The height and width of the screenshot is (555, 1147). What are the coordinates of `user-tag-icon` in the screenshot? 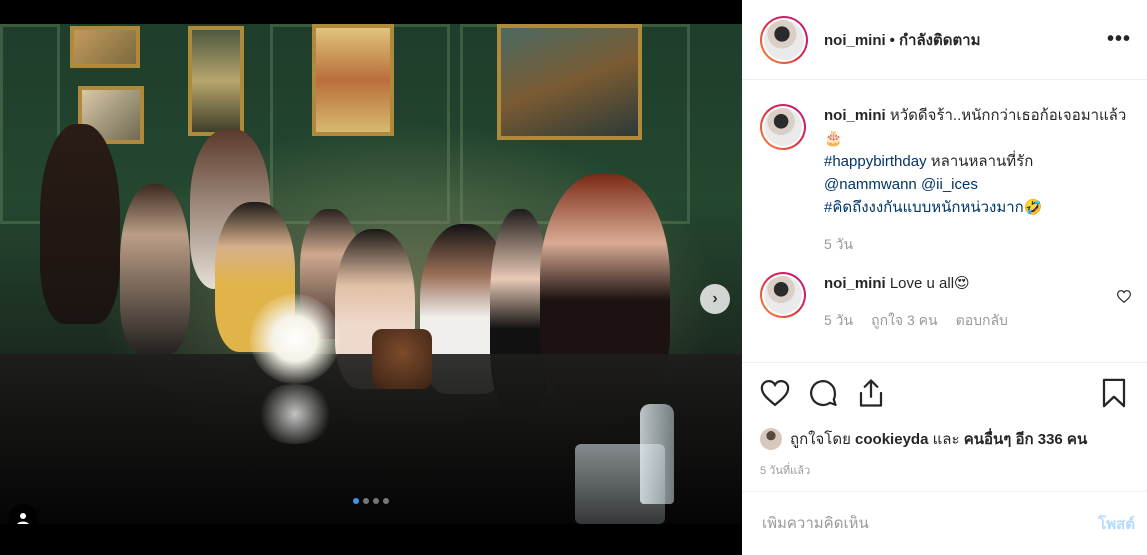 It's located at (23, 518).